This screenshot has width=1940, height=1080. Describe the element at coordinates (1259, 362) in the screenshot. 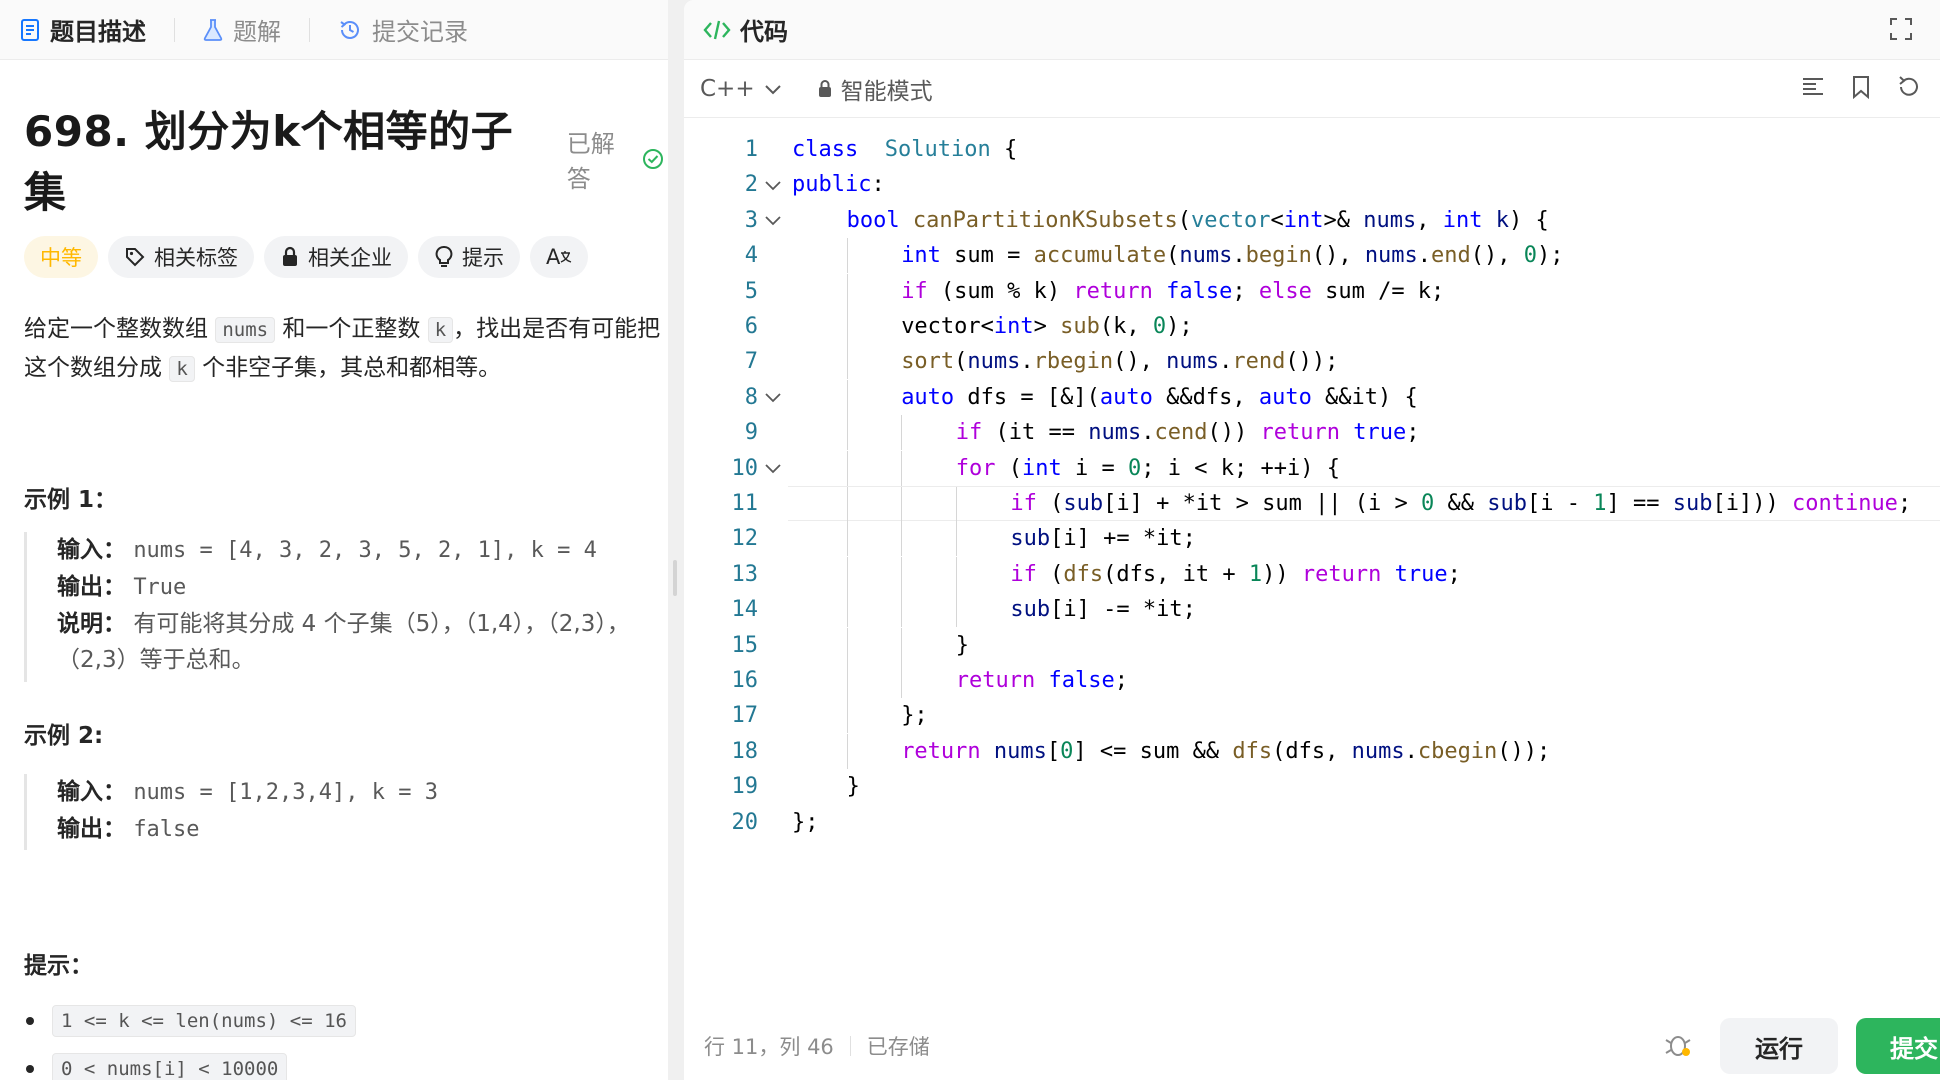

I see `code-token: rend` at that location.